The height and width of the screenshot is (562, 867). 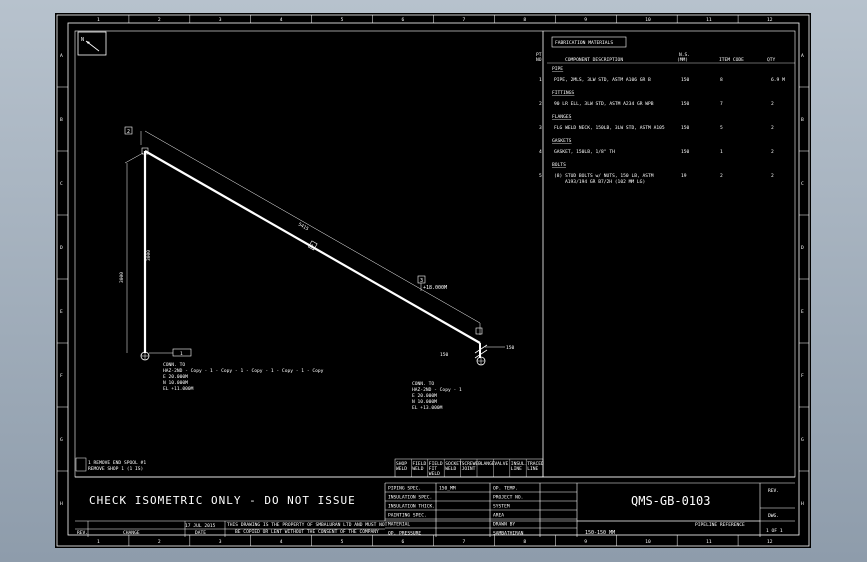 What do you see at coordinates (540, 176) in the screenshot?
I see `bom-row-no: 5` at bounding box center [540, 176].